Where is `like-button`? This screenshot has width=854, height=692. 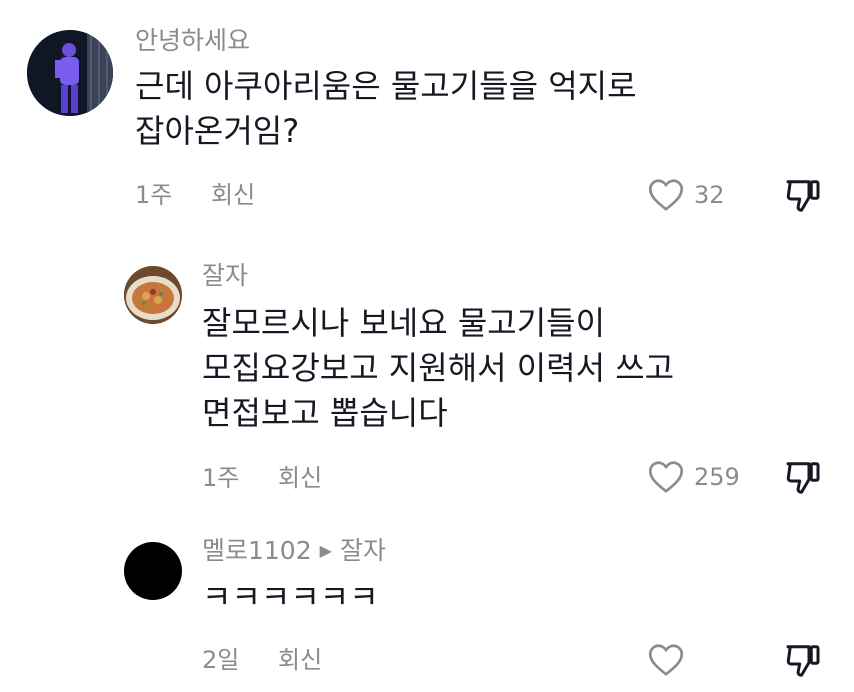
like-button is located at coordinates (671, 660).